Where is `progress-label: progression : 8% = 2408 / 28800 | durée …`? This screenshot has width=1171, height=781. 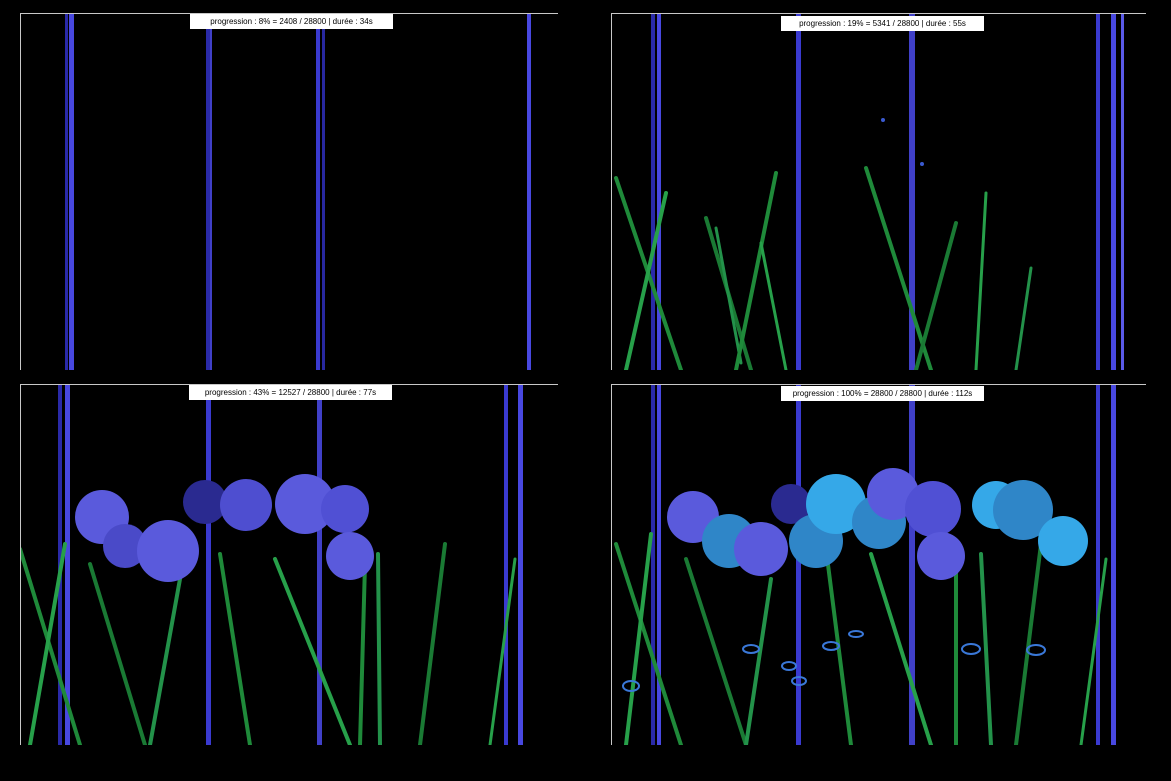 progress-label: progression : 8% = 2408 / 28800 | durée … is located at coordinates (291, 21).